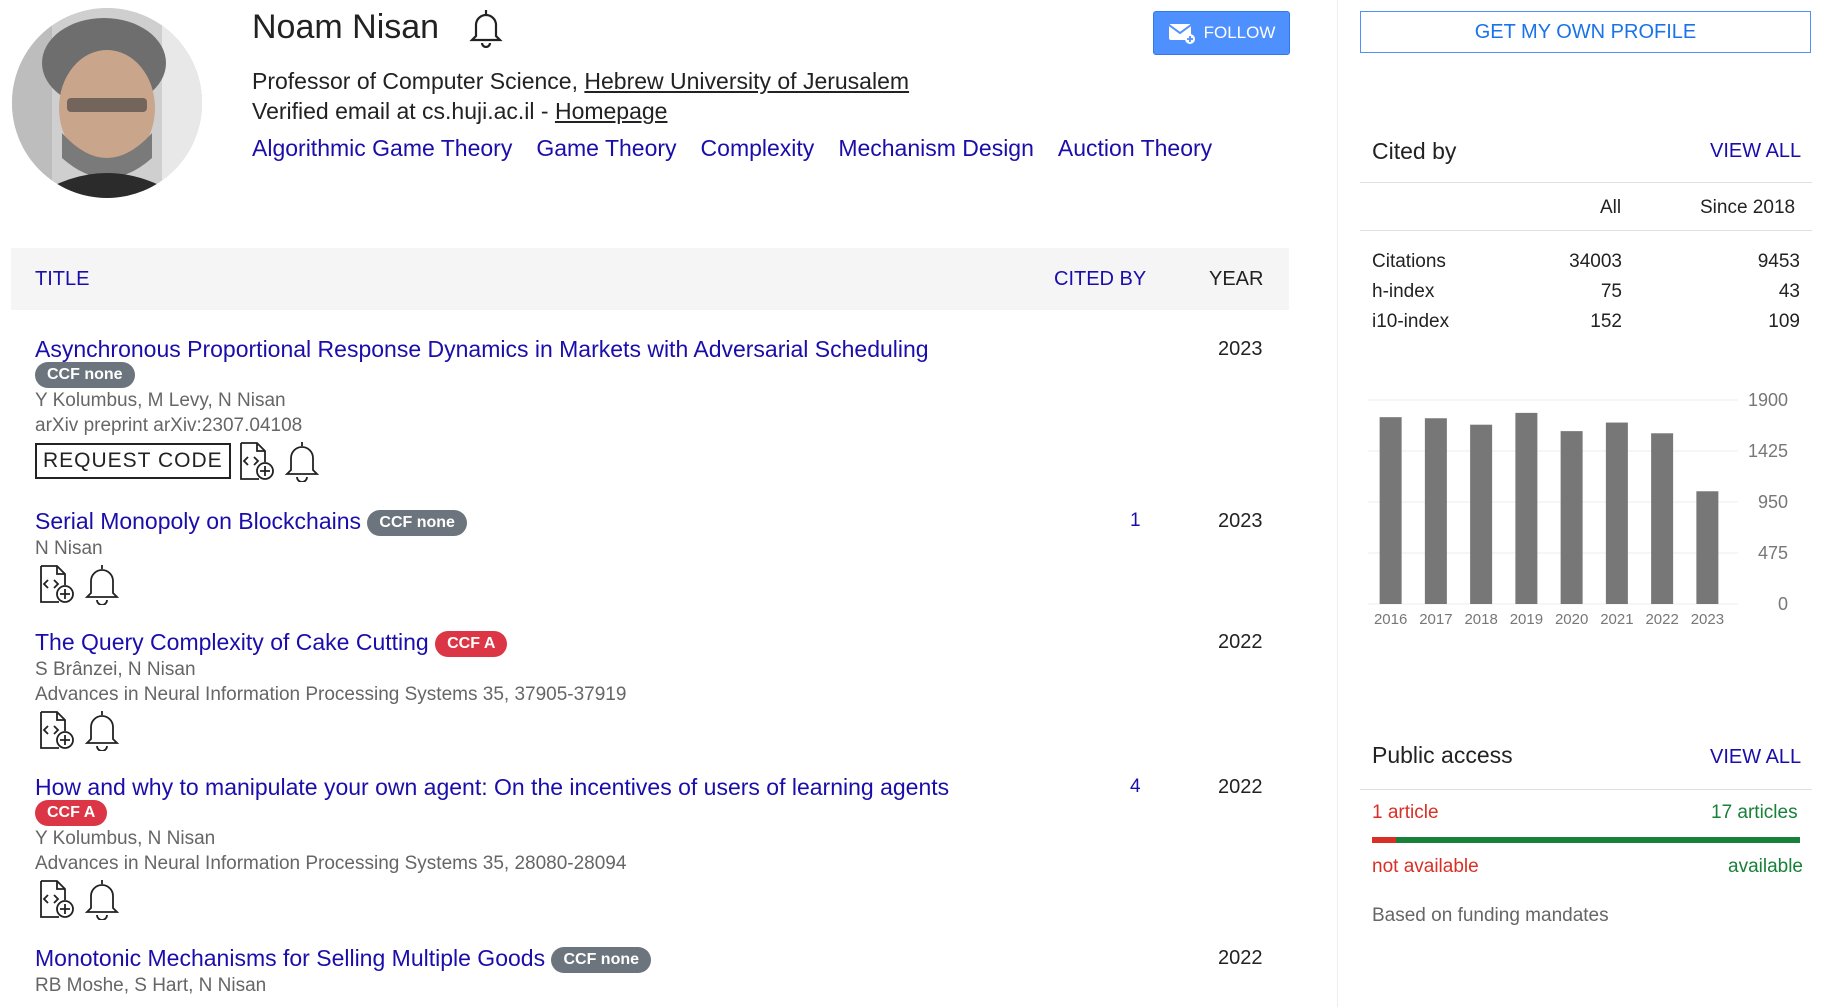 Image resolution: width=1846 pixels, height=1007 pixels. I want to click on column-divider, so click(1337, 503).